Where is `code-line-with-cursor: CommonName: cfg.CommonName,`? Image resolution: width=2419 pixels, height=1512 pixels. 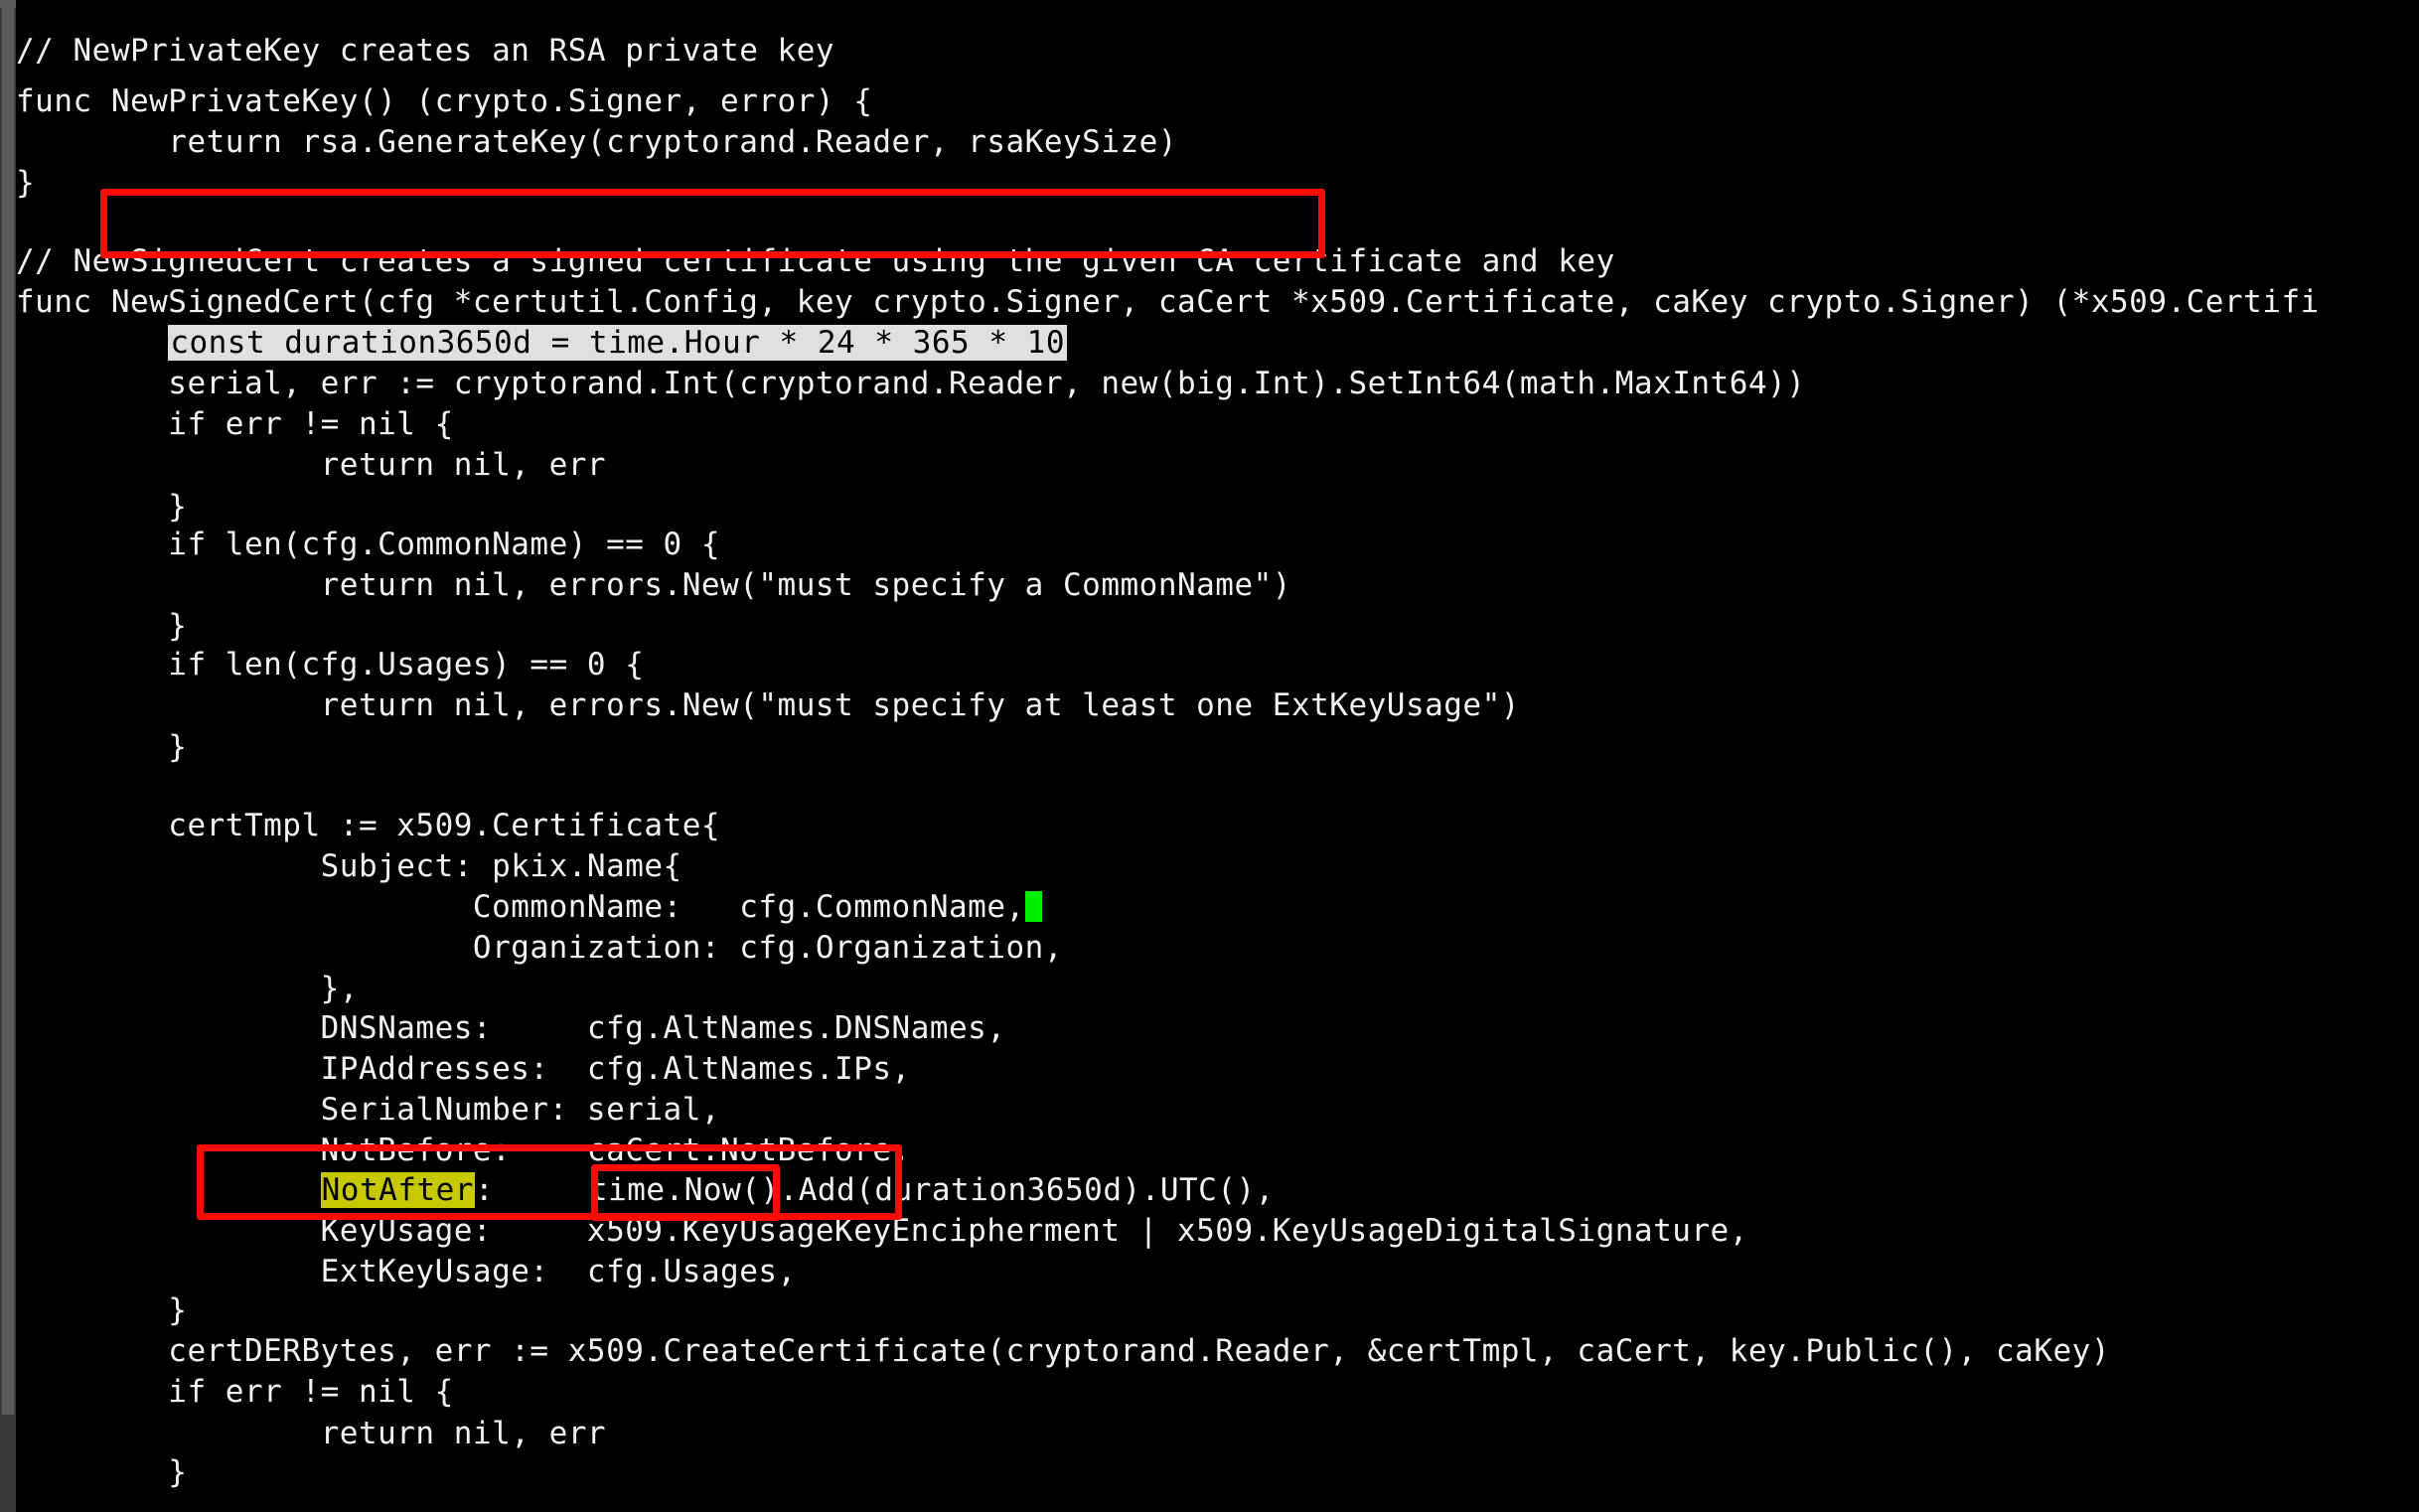
code-line-with-cursor: CommonName: cfg.CommonName, is located at coordinates (529, 907).